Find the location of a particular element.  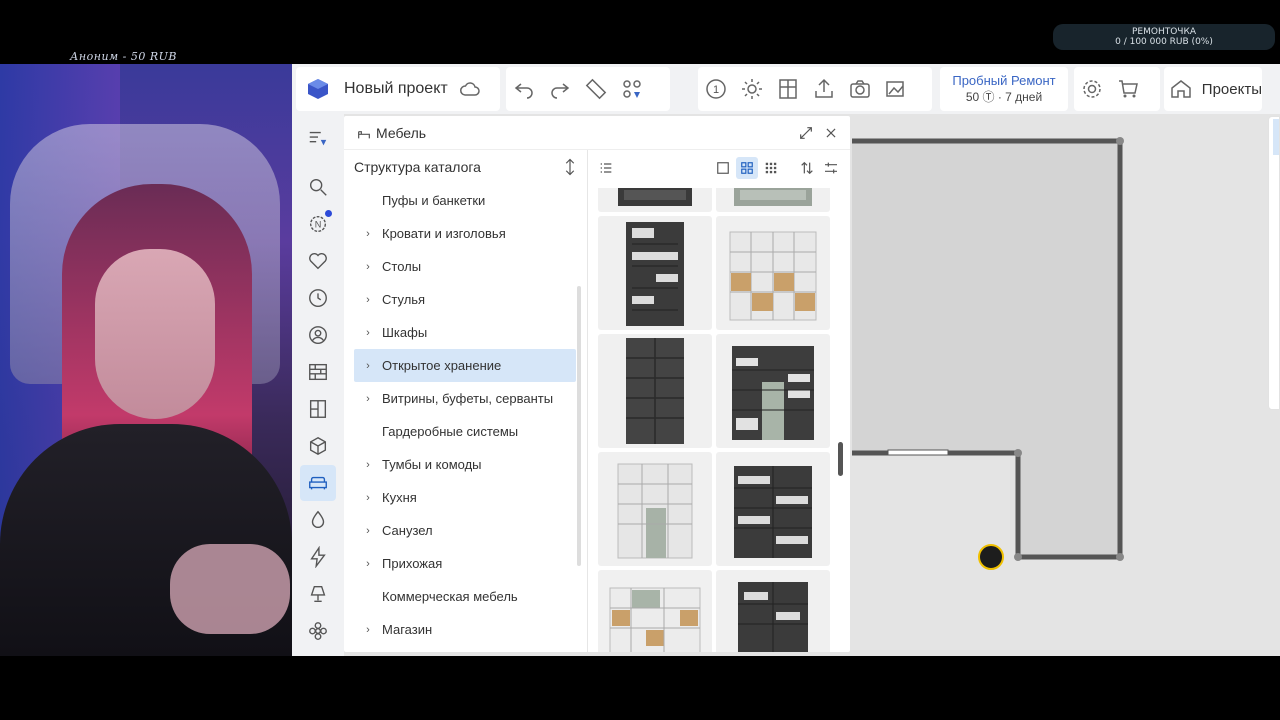

catalog-menu-icon is located at coordinates (318, 138).